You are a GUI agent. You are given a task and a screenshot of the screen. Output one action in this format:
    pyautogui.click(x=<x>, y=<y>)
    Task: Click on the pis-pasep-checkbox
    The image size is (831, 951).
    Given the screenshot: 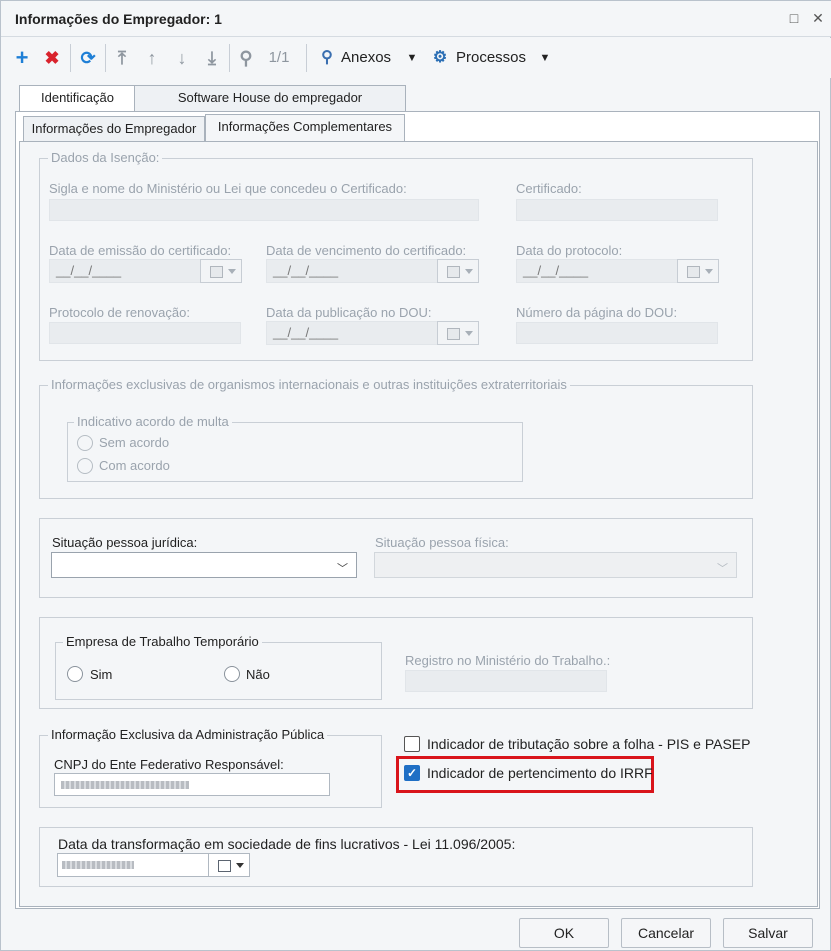 What is the action you would take?
    pyautogui.click(x=412, y=744)
    